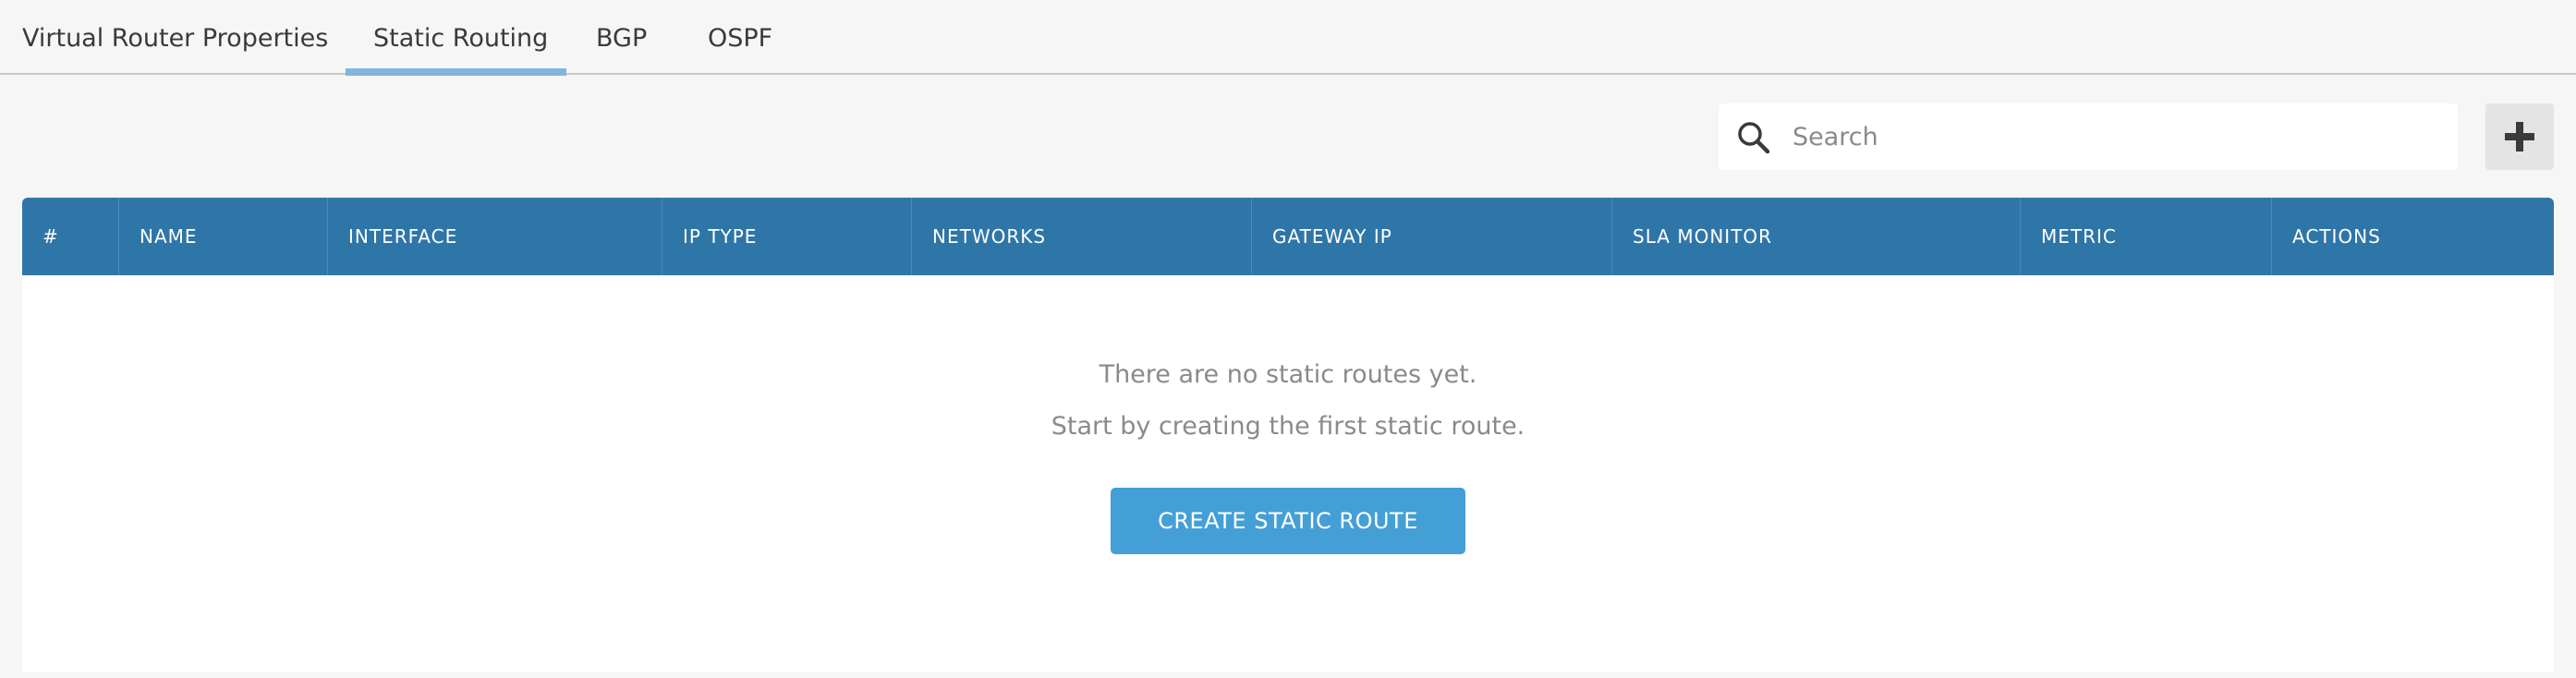 Image resolution: width=2576 pixels, height=678 pixels. What do you see at coordinates (786, 236) in the screenshot?
I see `column-header-ip-type: IP TYPE` at bounding box center [786, 236].